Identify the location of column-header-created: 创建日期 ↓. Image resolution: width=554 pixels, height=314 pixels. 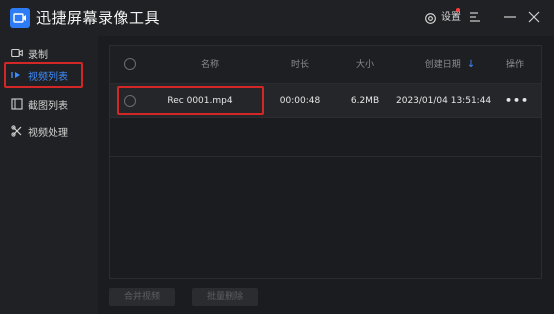
(450, 65).